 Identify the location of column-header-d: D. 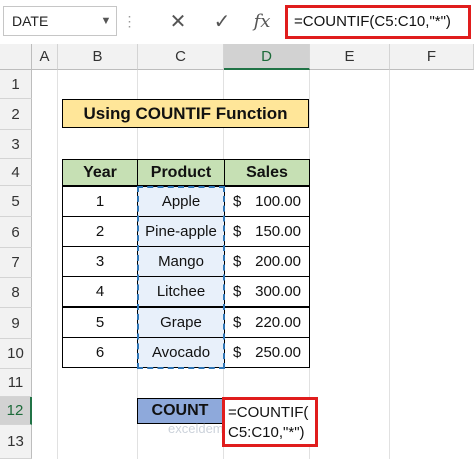
(267, 57).